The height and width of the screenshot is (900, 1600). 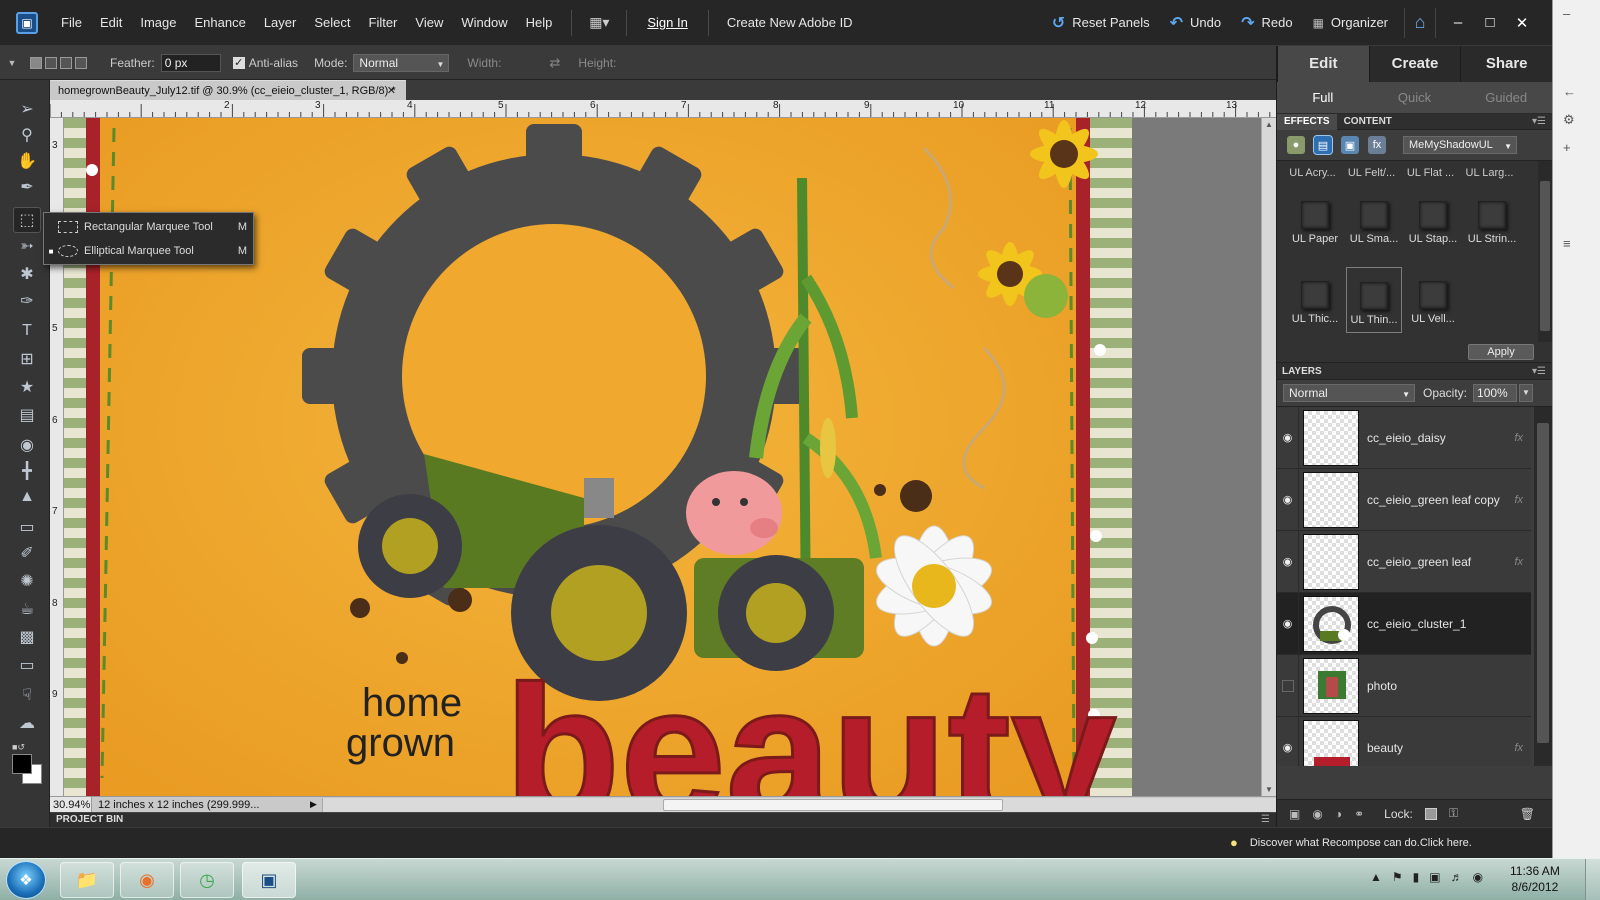 What do you see at coordinates (1526, 393) in the screenshot?
I see `opacity-dropdown-icon: ▼` at bounding box center [1526, 393].